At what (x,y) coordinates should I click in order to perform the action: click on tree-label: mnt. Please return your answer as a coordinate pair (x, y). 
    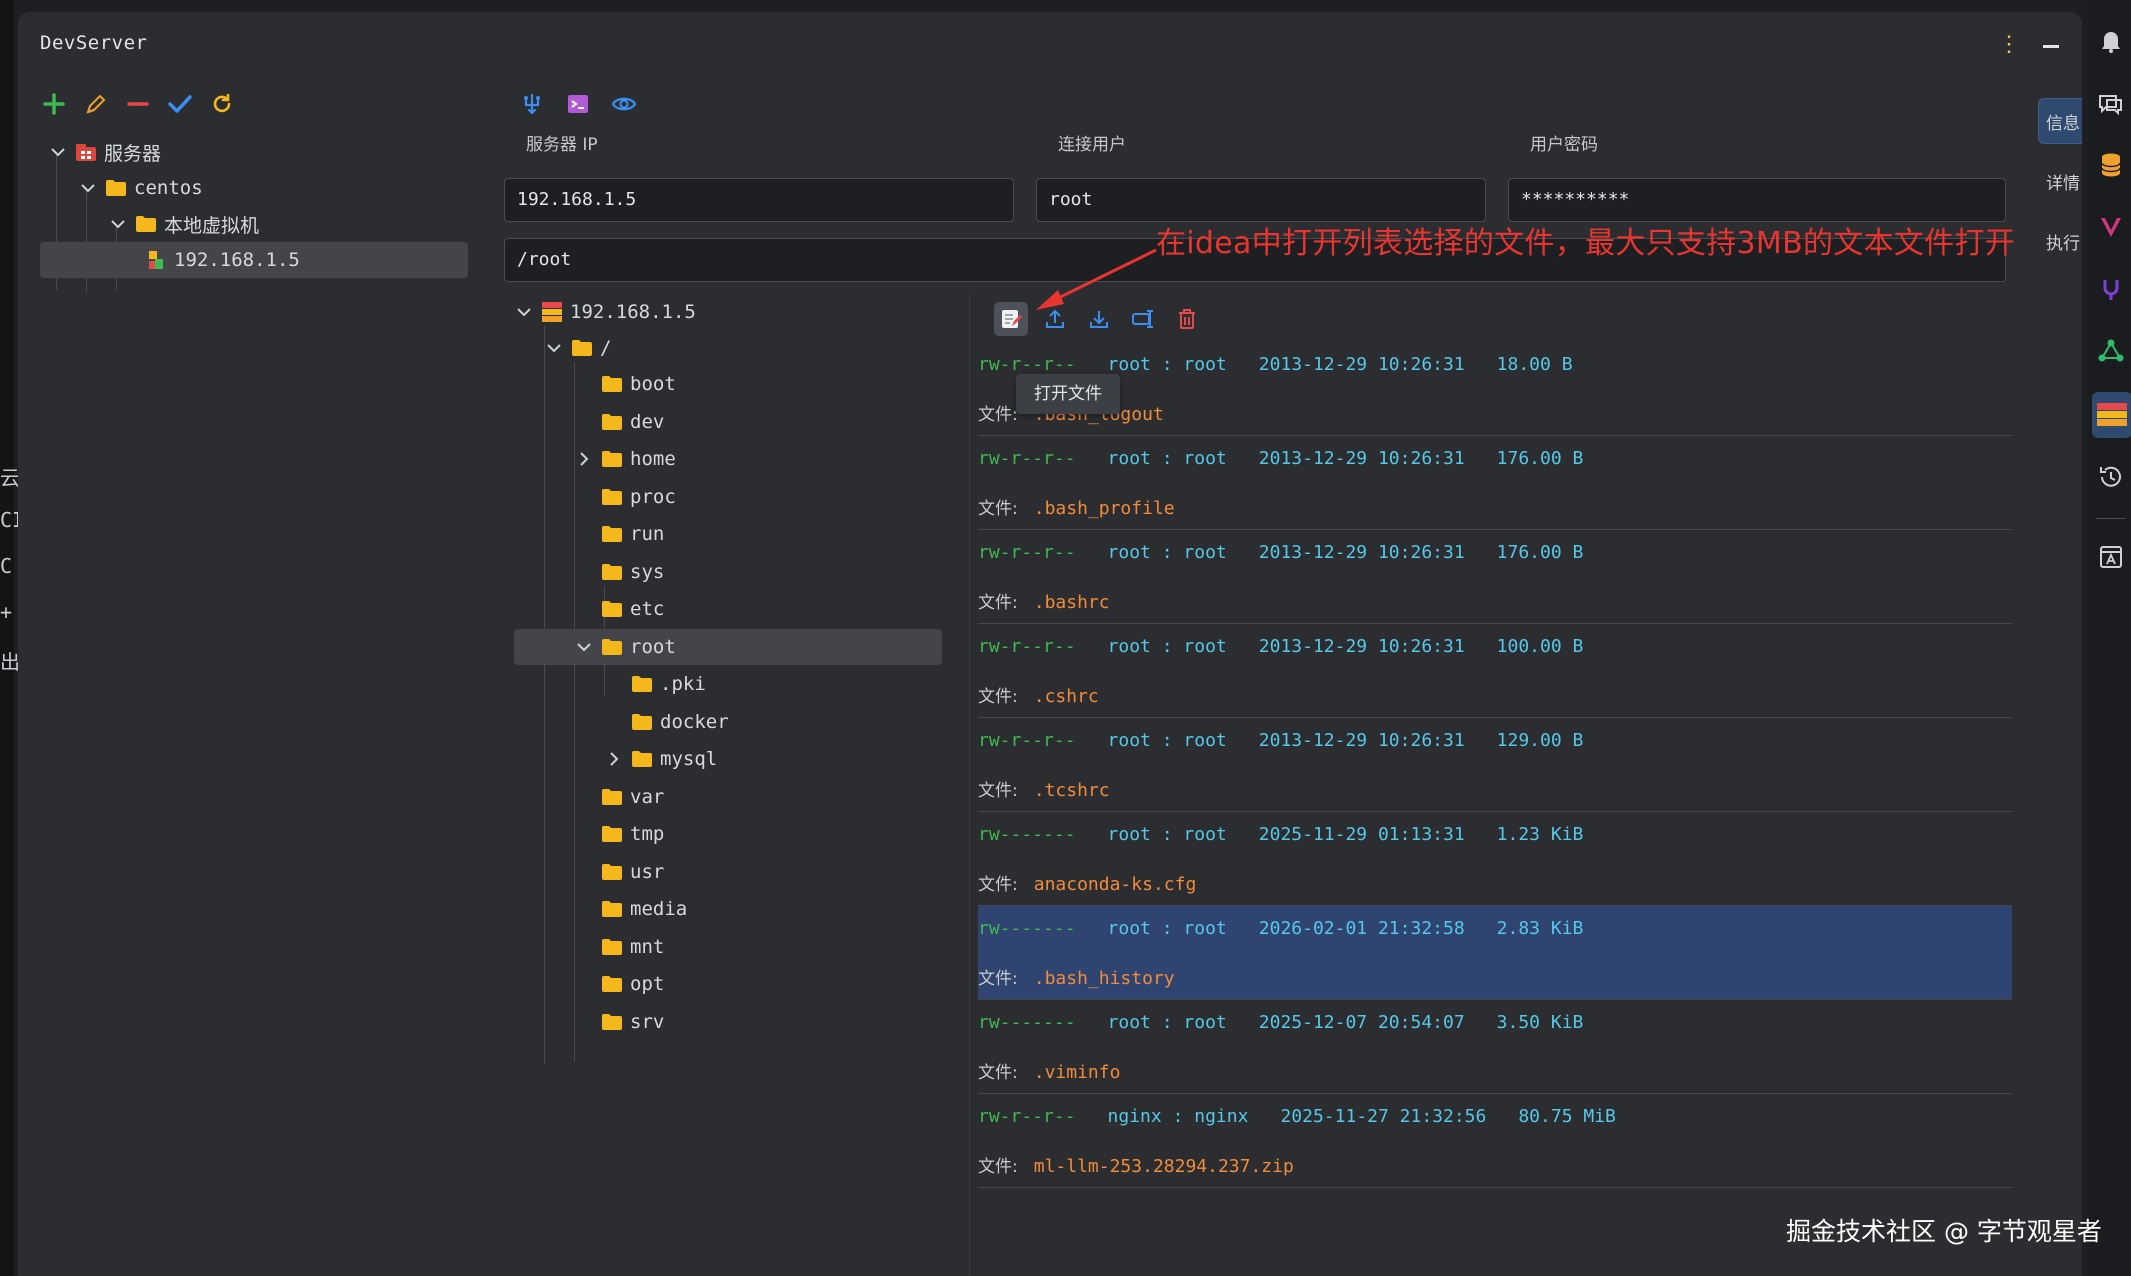
    Looking at the image, I should click on (647, 946).